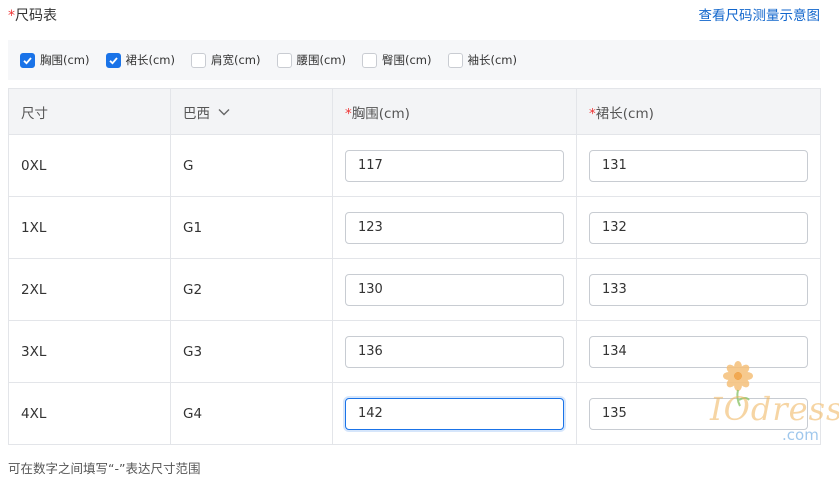 The height and width of the screenshot is (490, 839). I want to click on size-chart-title: *尺码表, so click(32, 16).